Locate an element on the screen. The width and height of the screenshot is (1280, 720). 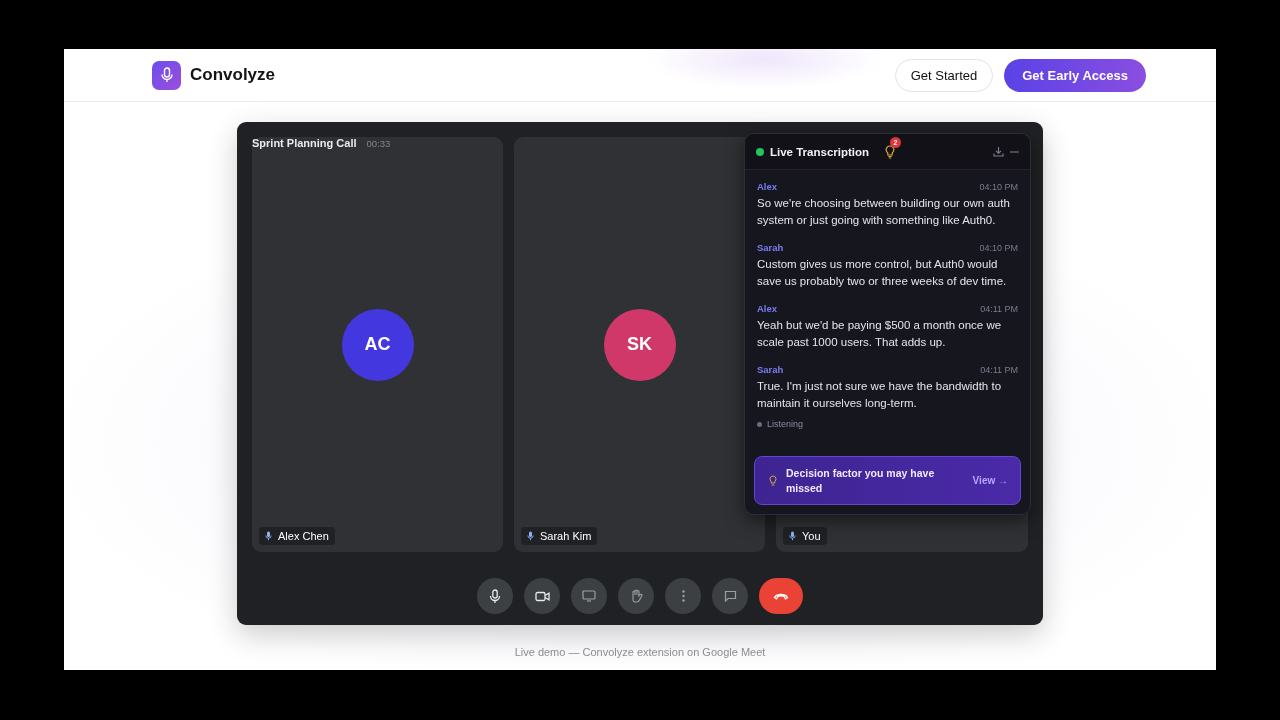
brand-name: Convolyze is located at coordinates (233, 75).